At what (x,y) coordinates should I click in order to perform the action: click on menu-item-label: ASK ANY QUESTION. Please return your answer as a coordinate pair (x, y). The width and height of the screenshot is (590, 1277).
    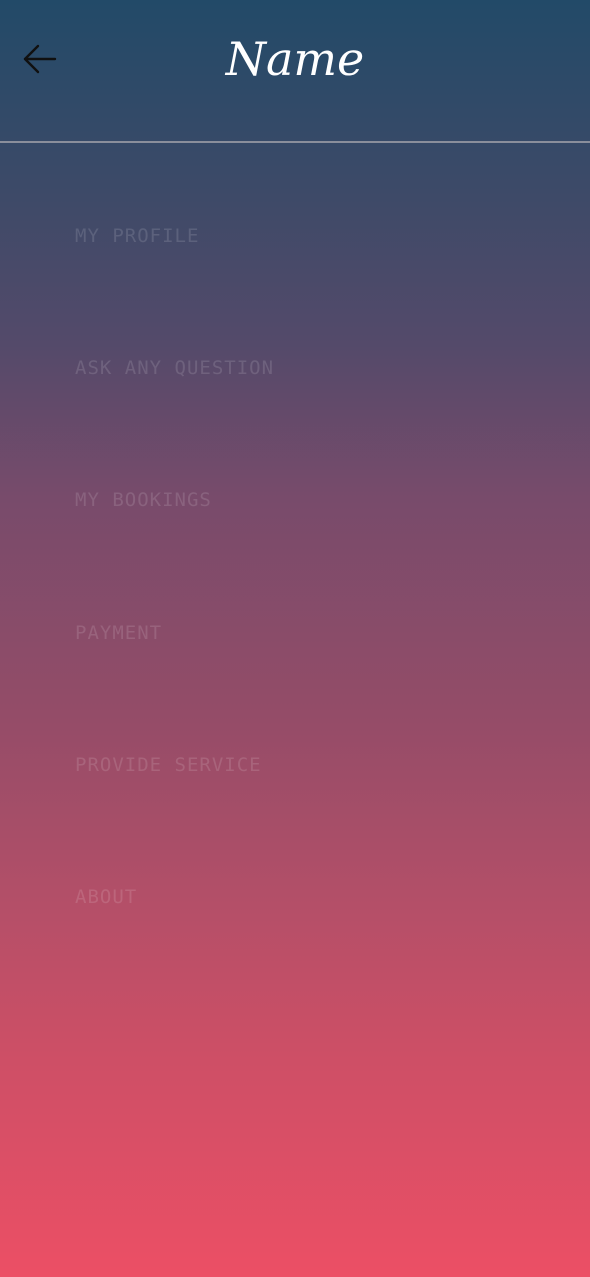
    Looking at the image, I should click on (175, 368).